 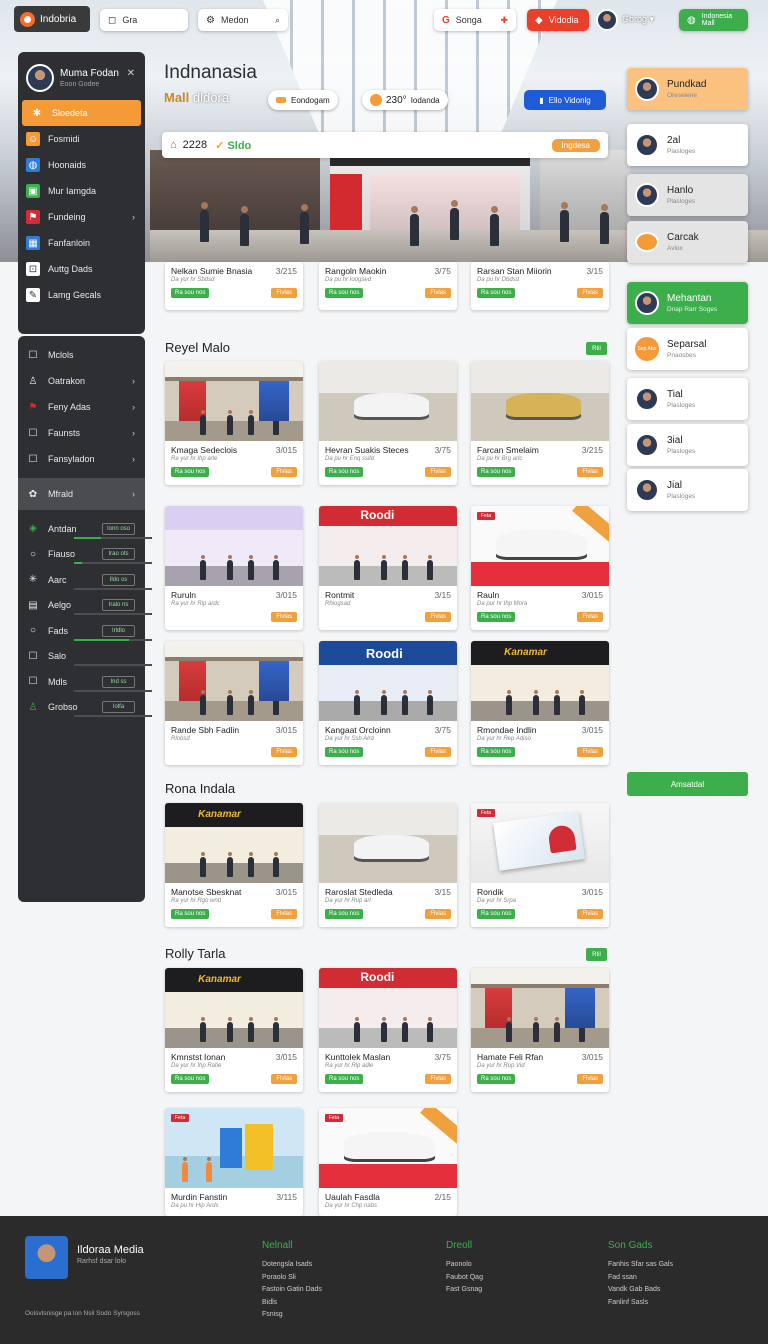 What do you see at coordinates (243, 20) in the screenshot?
I see `search-input: ⚙ Medon ⌕` at bounding box center [243, 20].